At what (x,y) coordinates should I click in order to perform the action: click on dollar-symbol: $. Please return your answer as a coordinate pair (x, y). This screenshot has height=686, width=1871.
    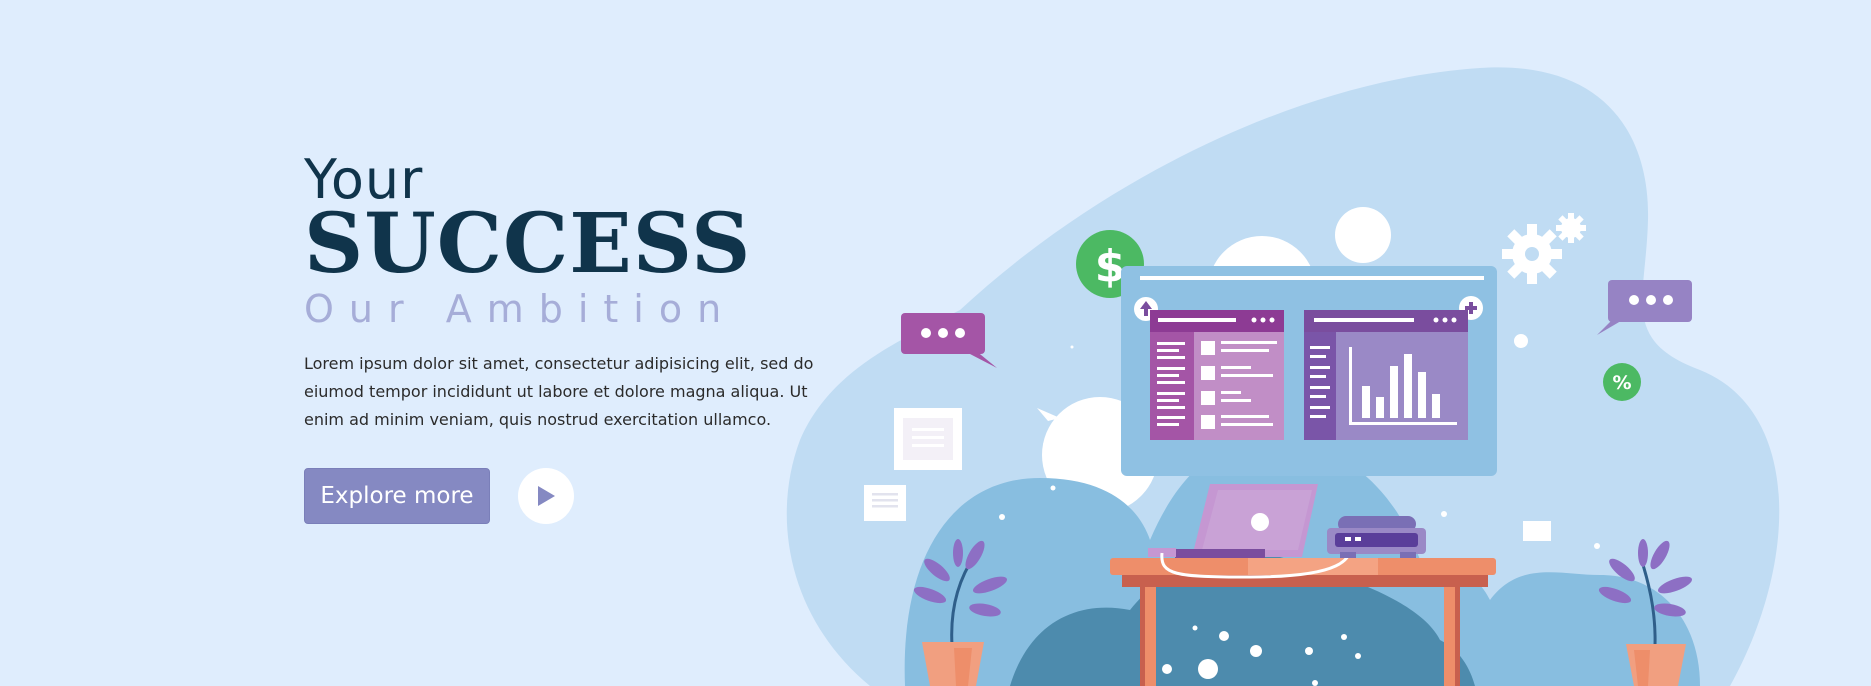
    Looking at the image, I should click on (1110, 266).